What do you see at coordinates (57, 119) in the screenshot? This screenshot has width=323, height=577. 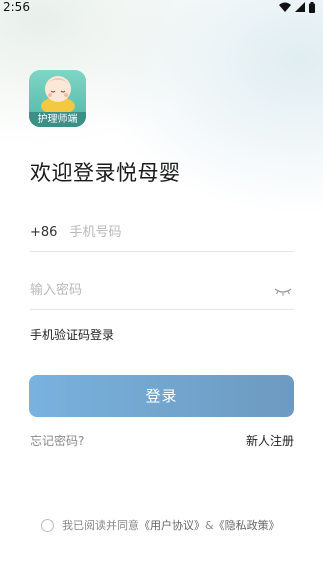 I see `logo-label: 护理师端` at bounding box center [57, 119].